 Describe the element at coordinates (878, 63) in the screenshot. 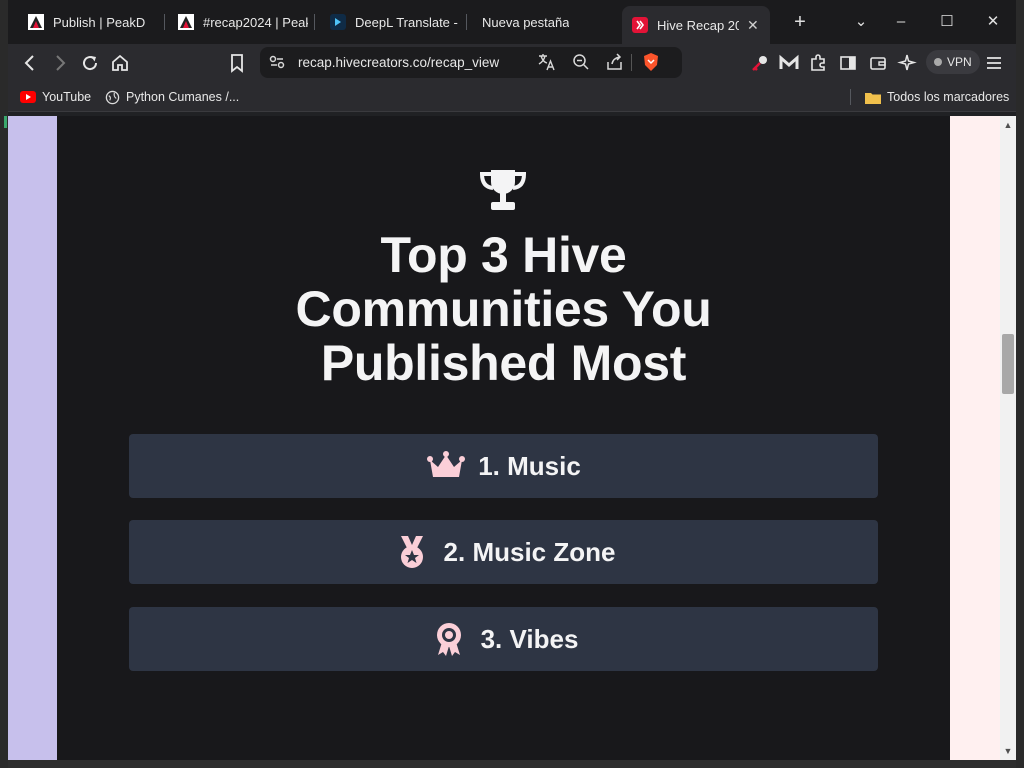

I see `wallet-icon` at that location.